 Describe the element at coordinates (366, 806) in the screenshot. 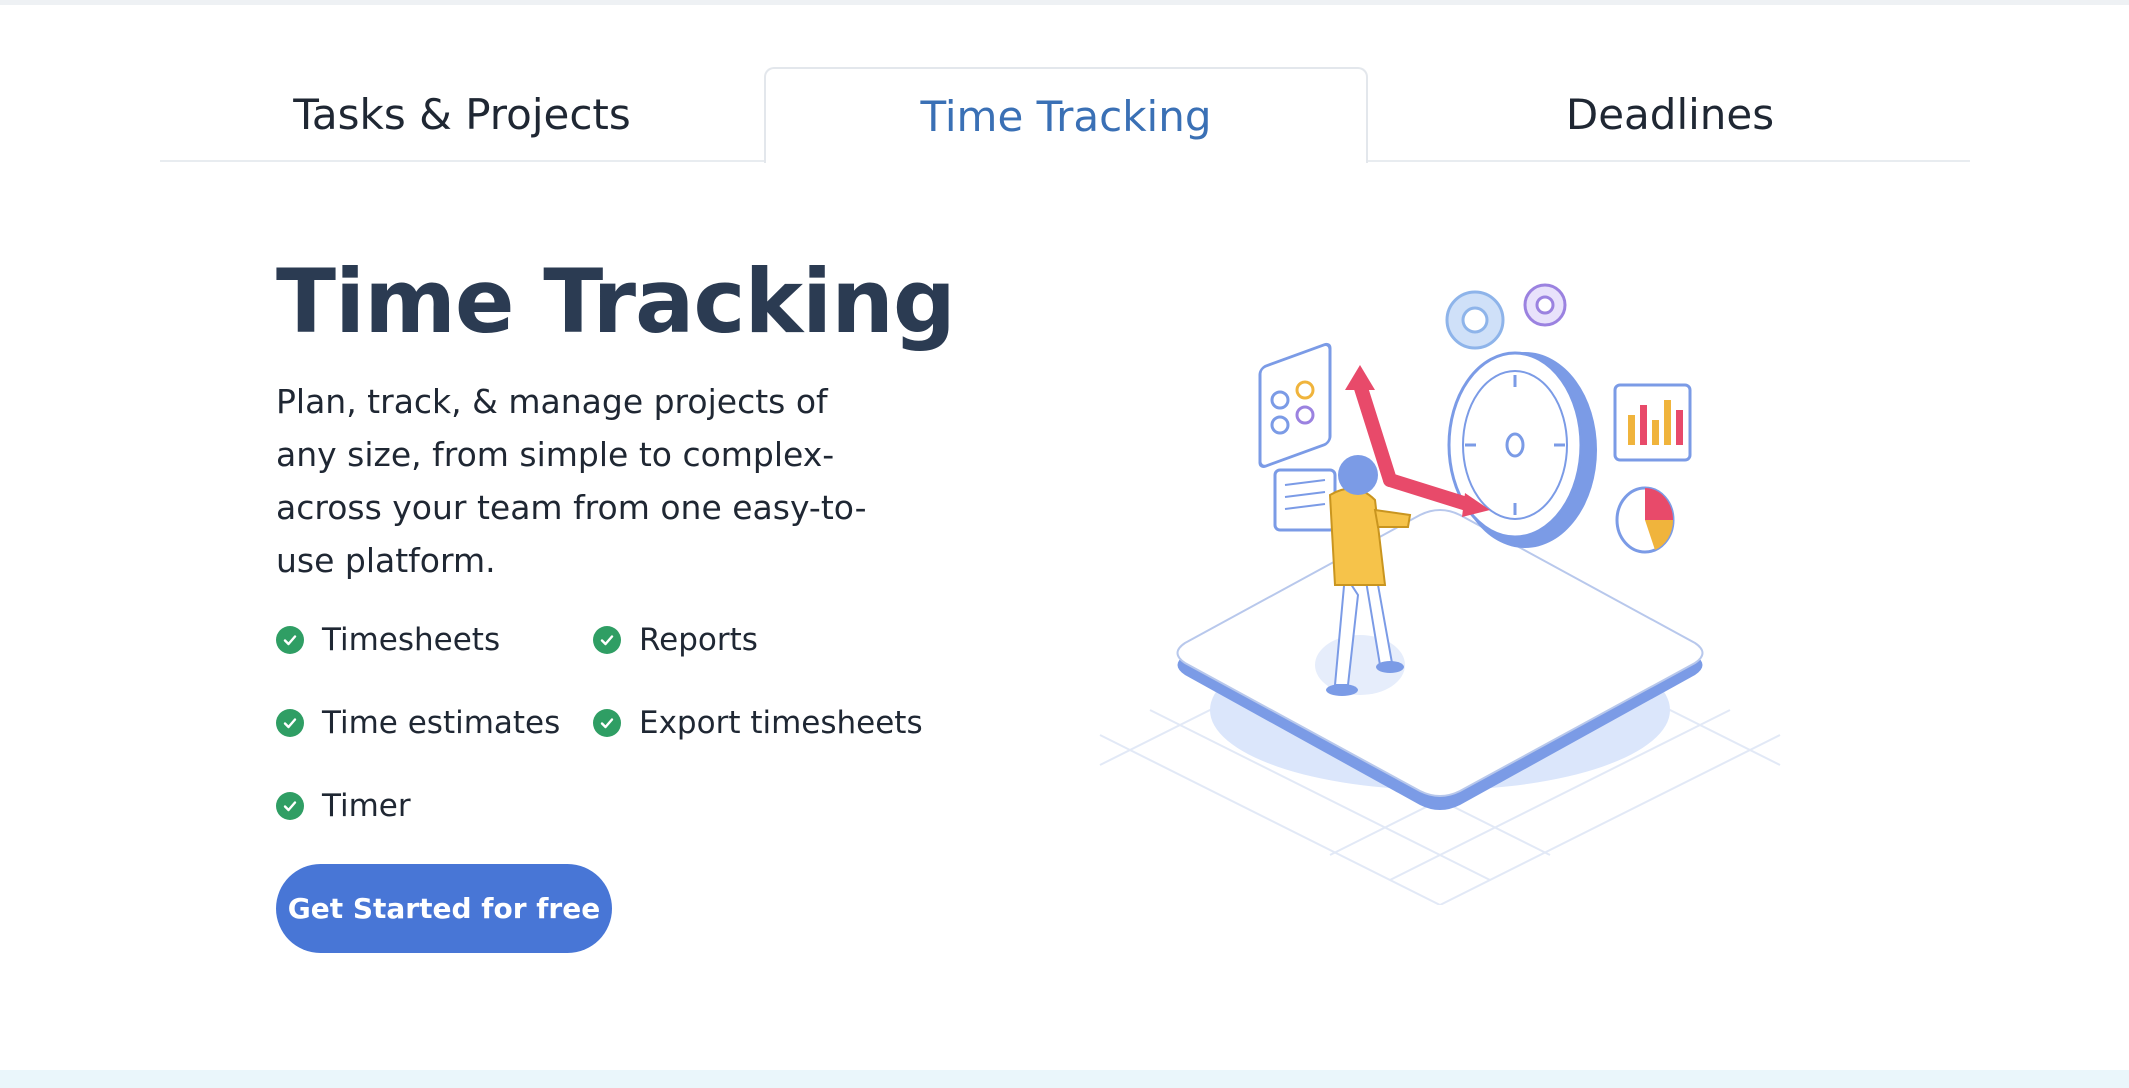

I see `feature-label: Timer` at that location.